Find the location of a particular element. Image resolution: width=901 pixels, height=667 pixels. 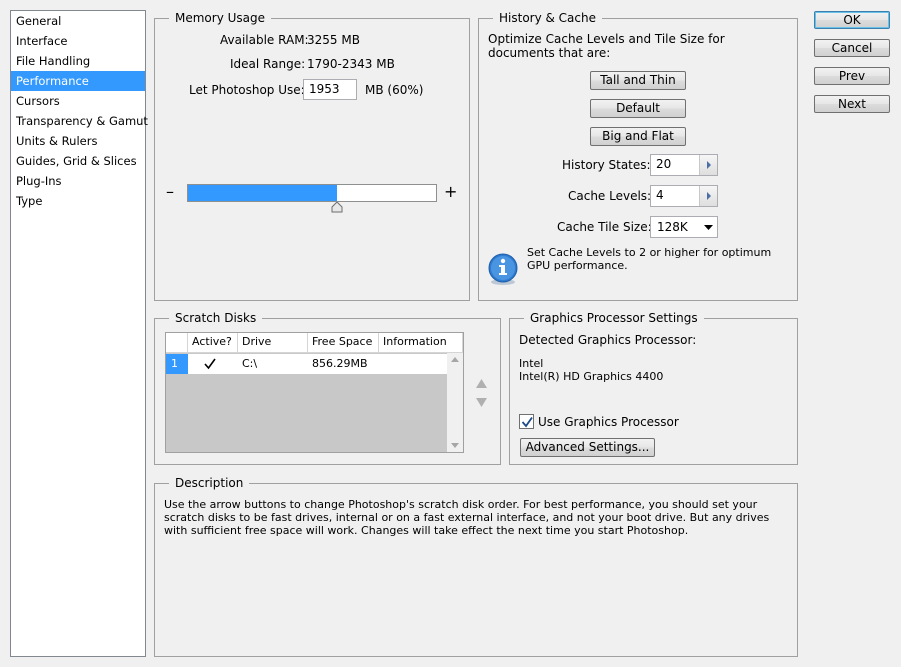

memory-increase-button: + is located at coordinates (450, 192).